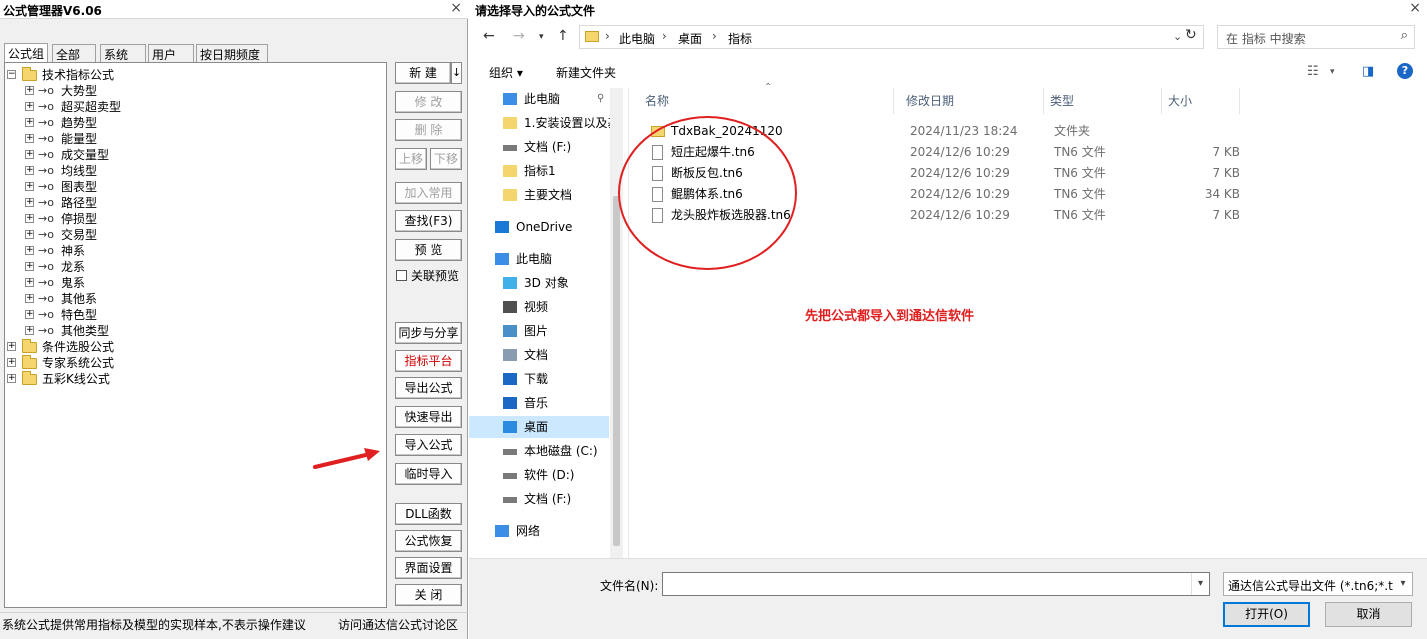 This screenshot has height=639, width=1427. I want to click on tab-by-date-frequency: 按日期频度, so click(232, 53).